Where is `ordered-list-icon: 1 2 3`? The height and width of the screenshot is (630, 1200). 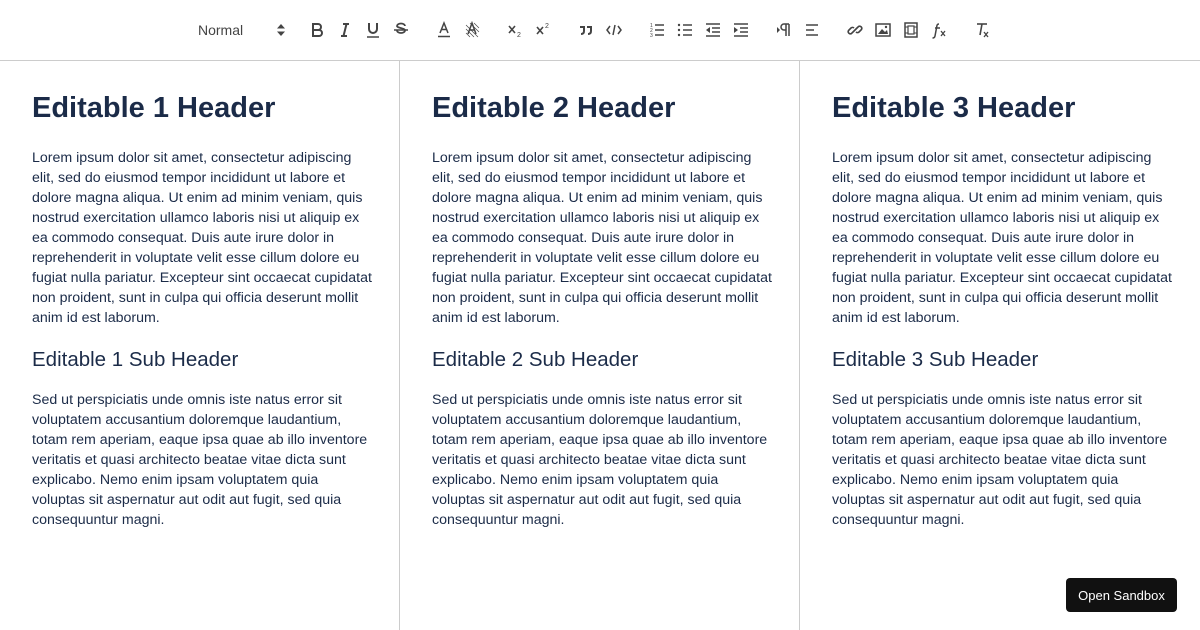
ordered-list-icon: 1 2 3 is located at coordinates (657, 31).